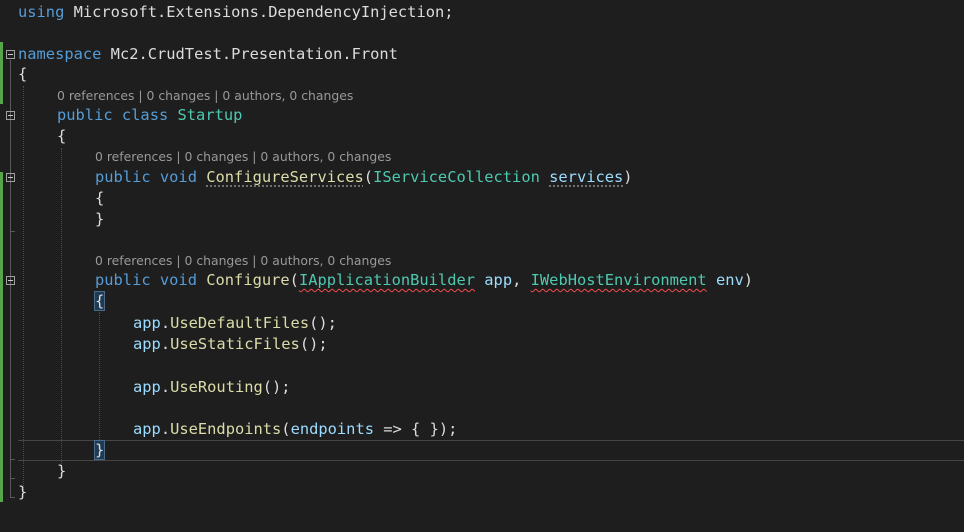  I want to click on fold-toggle-namespace, so click(10, 54).